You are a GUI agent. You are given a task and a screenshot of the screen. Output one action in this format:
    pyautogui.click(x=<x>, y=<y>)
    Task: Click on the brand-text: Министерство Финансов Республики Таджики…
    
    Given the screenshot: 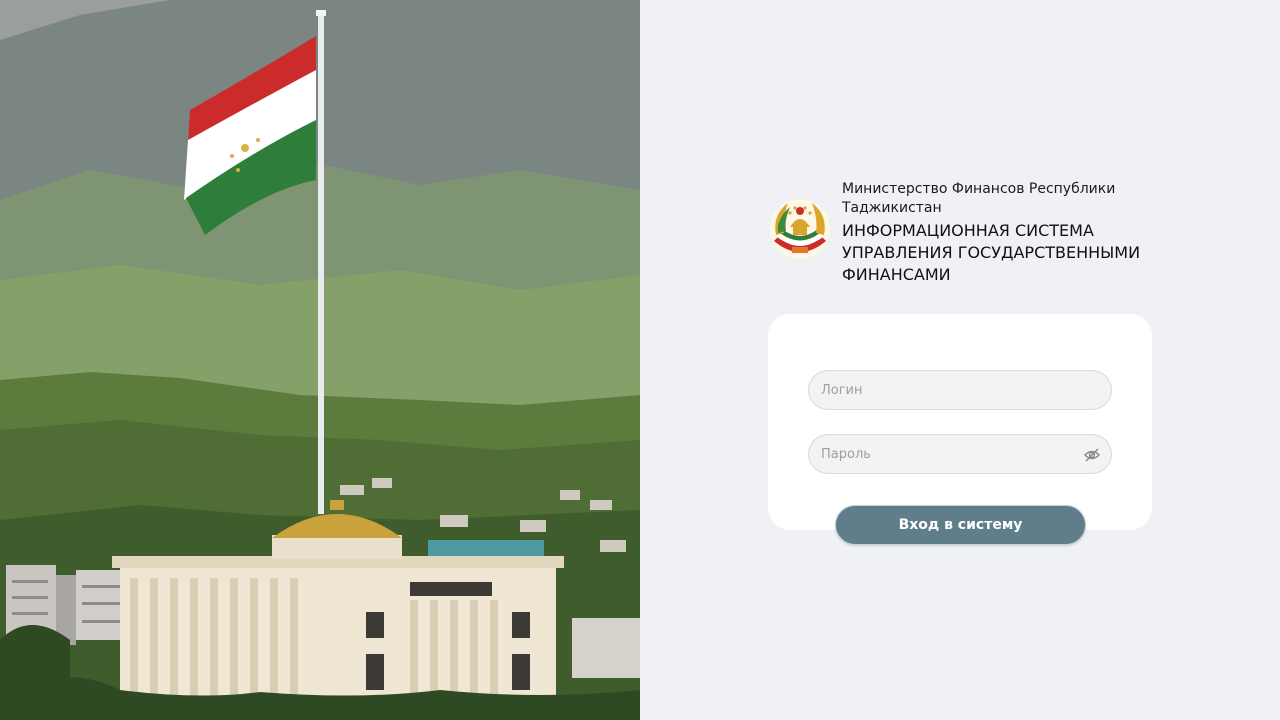 What is the action you would take?
    pyautogui.click(x=1002, y=233)
    